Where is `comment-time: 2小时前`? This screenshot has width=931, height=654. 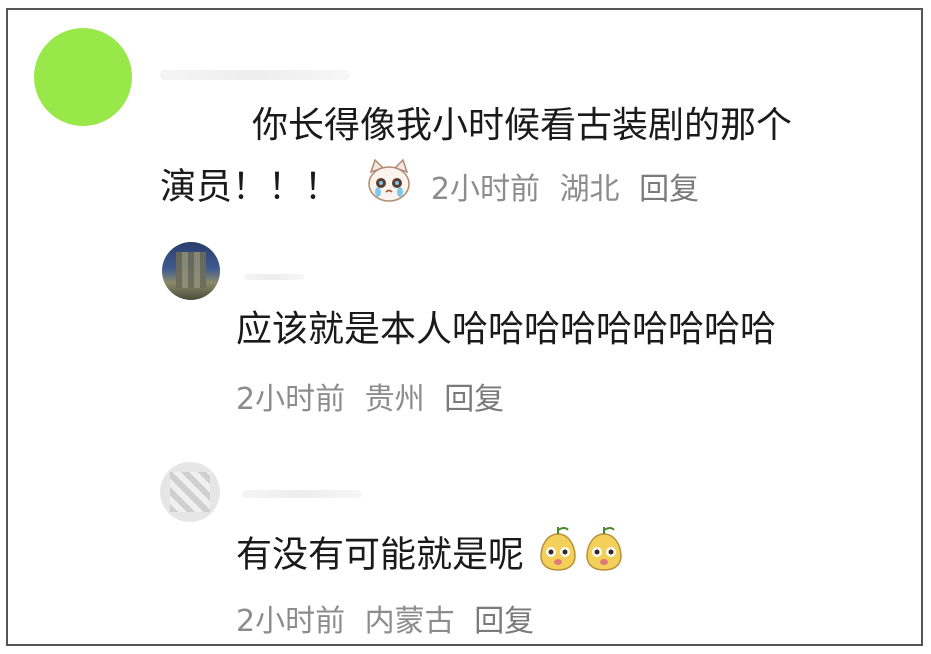
comment-time: 2小时前 is located at coordinates (485, 189).